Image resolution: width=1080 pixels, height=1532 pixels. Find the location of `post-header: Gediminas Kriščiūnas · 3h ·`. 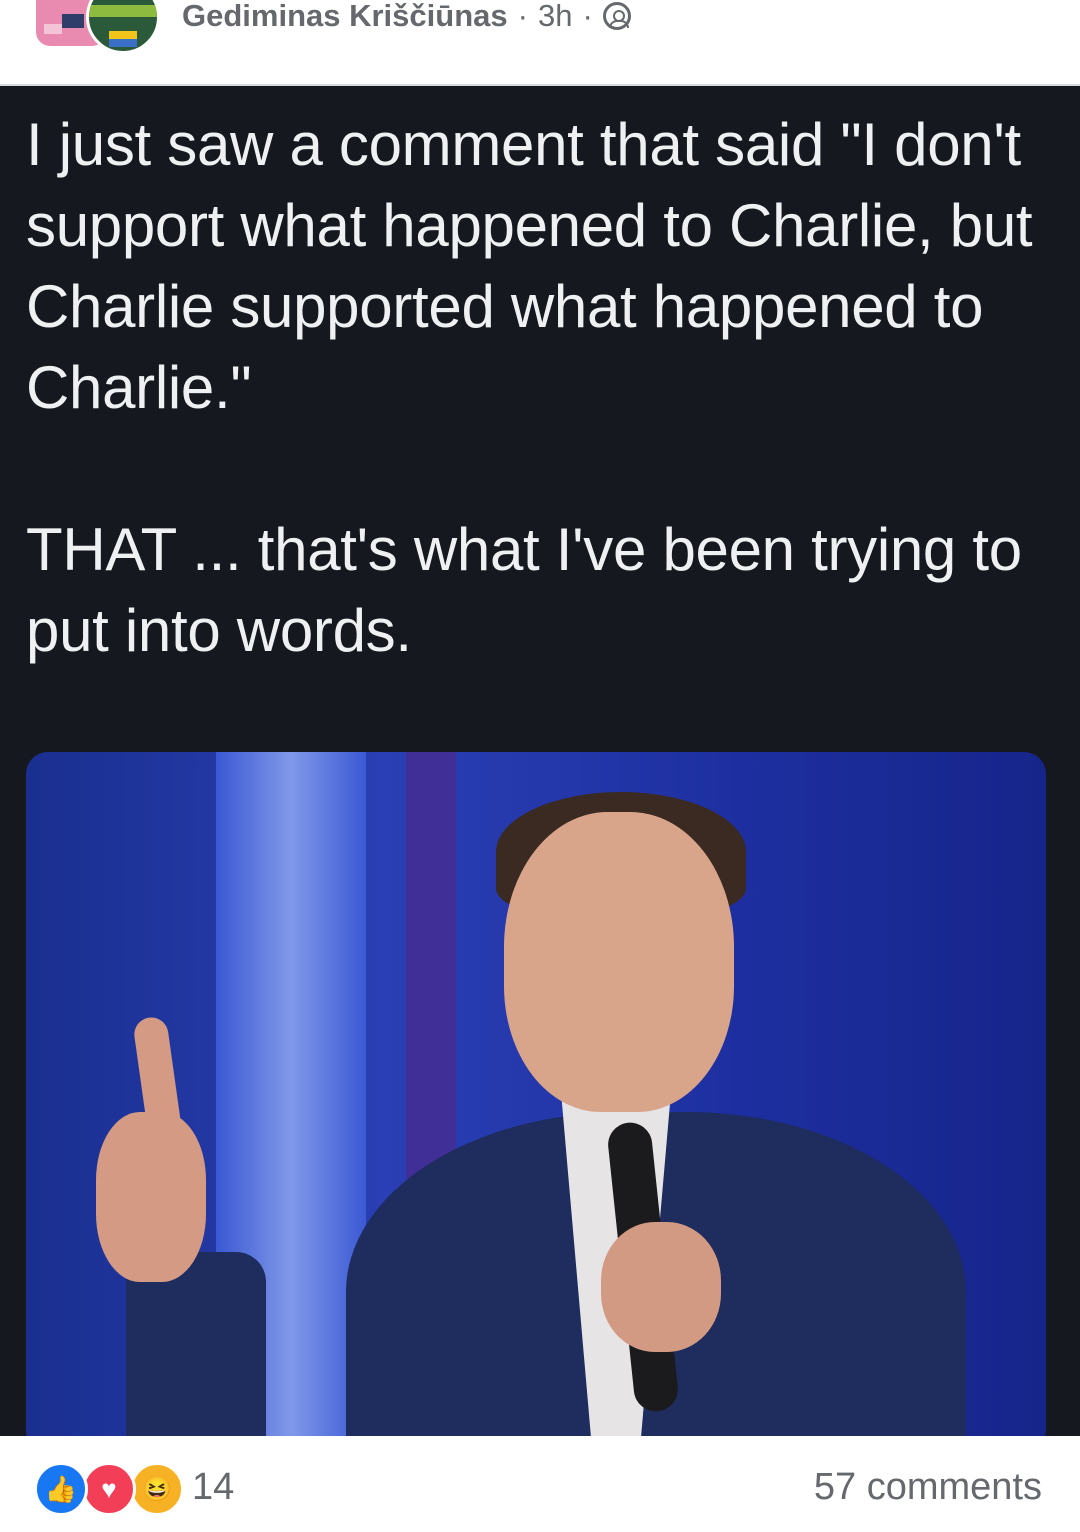

post-header: Gediminas Kriščiūnas · 3h · is located at coordinates (540, 43).